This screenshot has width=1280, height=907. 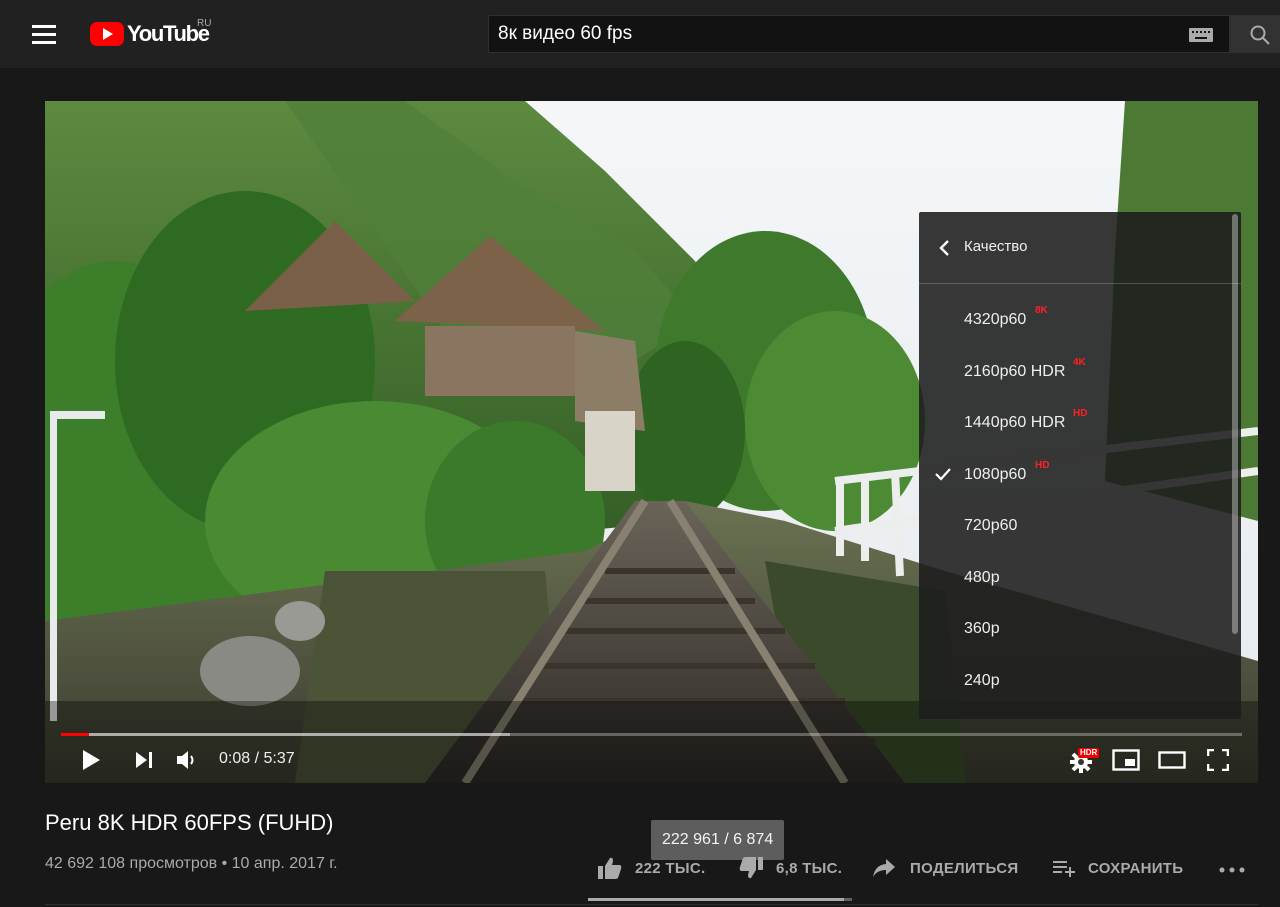 I want to click on volume-icon, so click(x=187, y=760).